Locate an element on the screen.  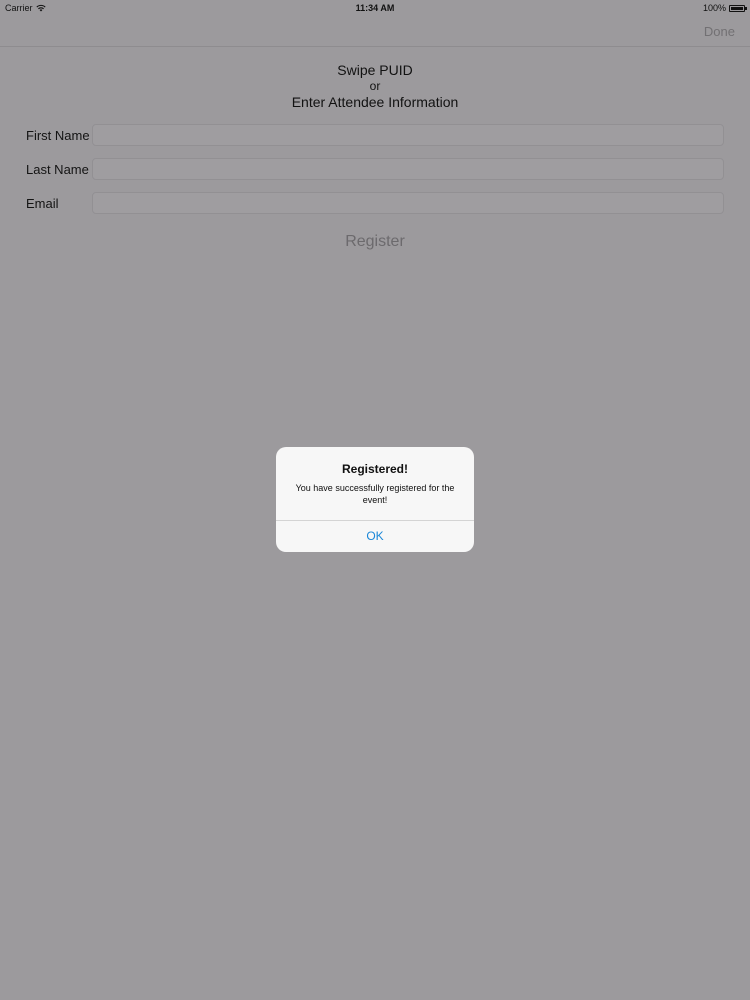
email-field is located at coordinates (408, 203).